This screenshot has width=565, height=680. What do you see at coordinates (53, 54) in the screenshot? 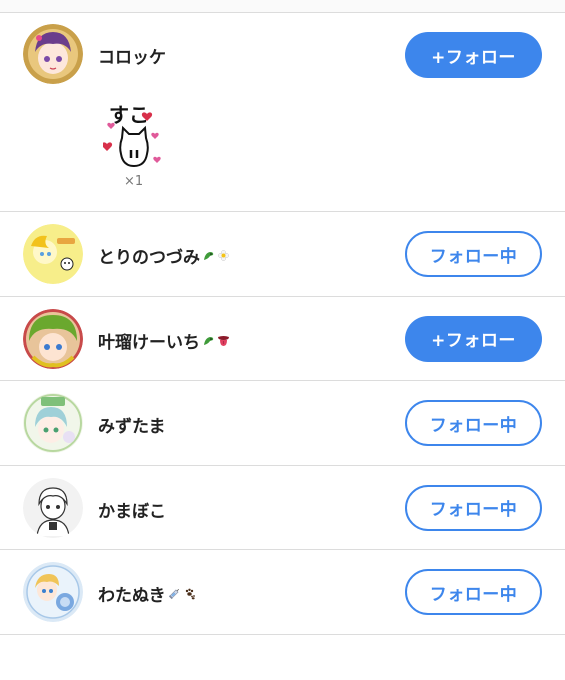
I see `pink-purple-hair-avatar-icon` at bounding box center [53, 54].